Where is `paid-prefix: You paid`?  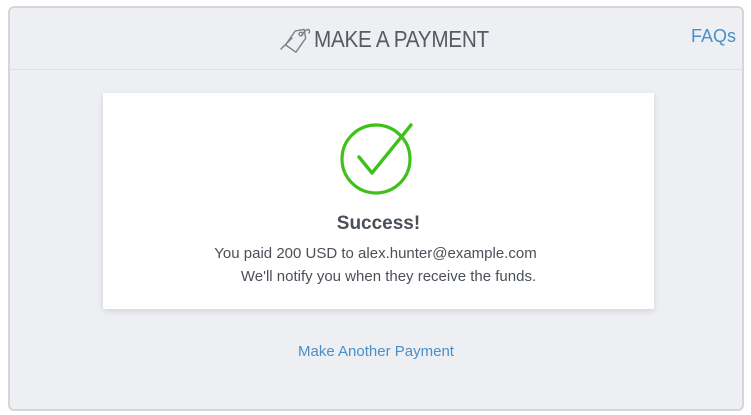 paid-prefix: You paid is located at coordinates (243, 253).